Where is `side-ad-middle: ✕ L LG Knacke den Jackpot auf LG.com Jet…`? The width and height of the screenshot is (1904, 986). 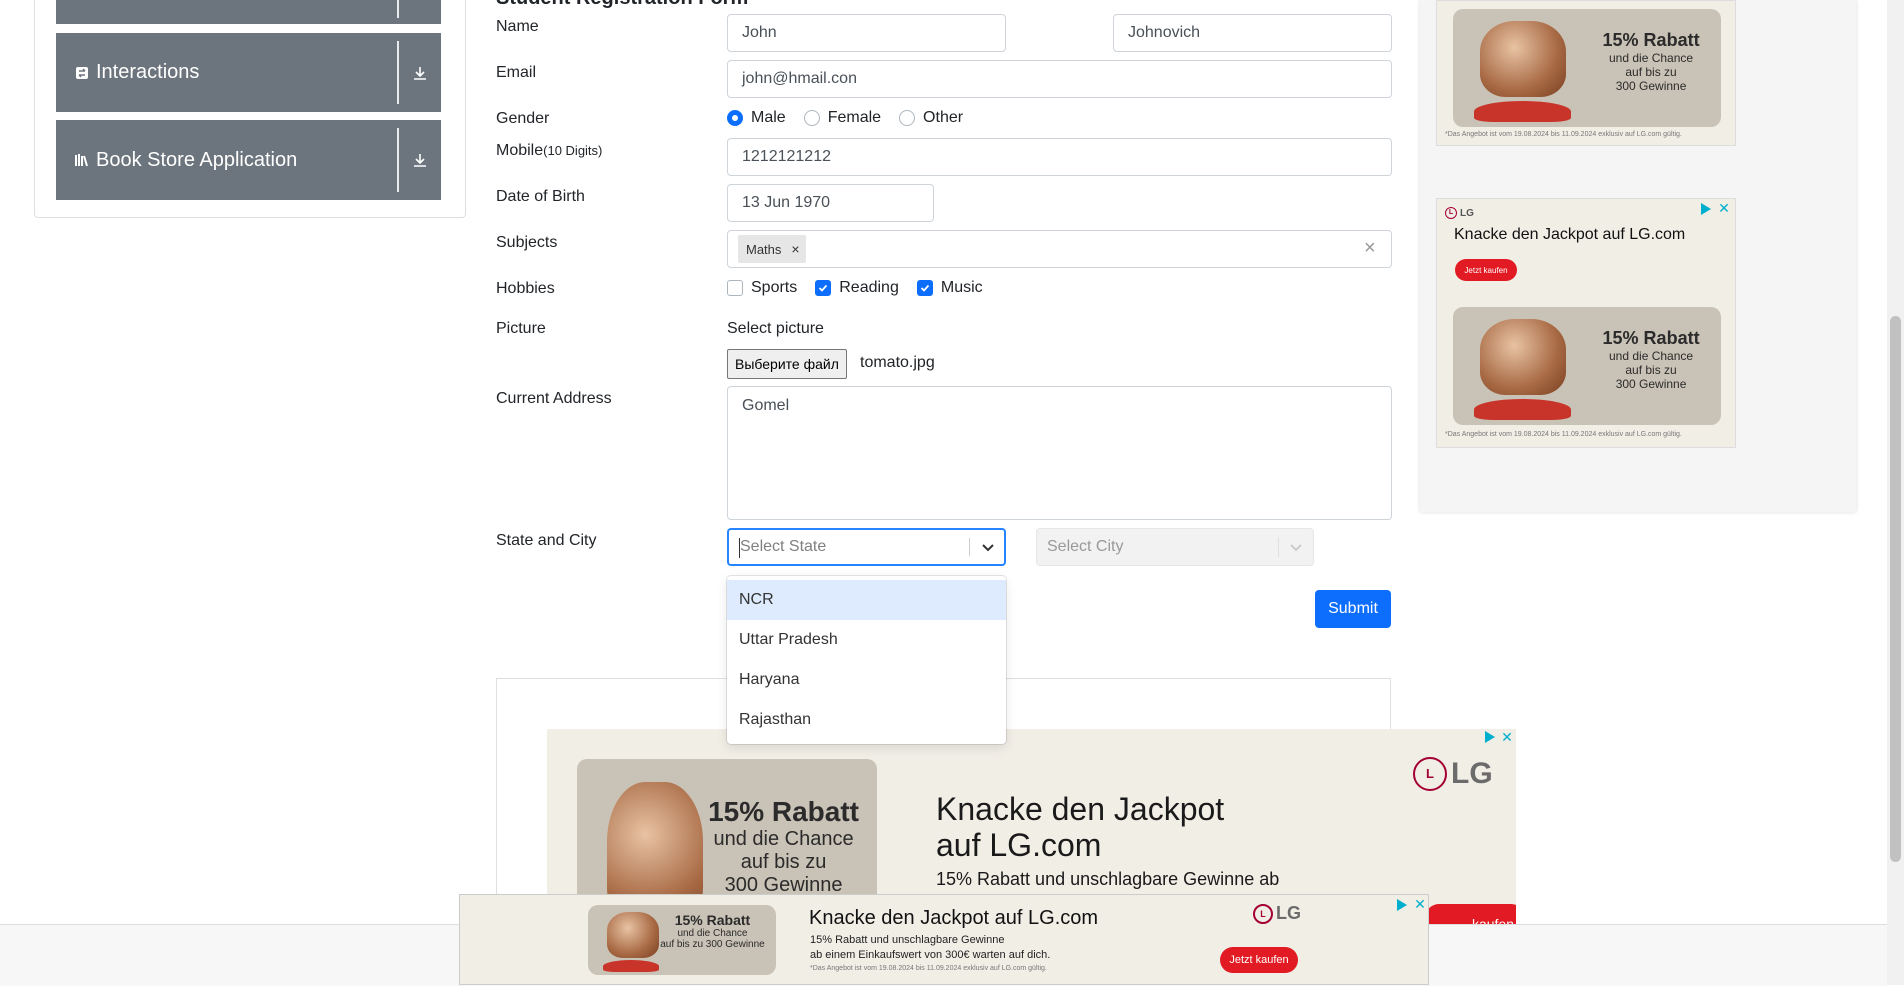 side-ad-middle: ✕ L LG Knacke den Jackpot auf LG.com Jet… is located at coordinates (1586, 323).